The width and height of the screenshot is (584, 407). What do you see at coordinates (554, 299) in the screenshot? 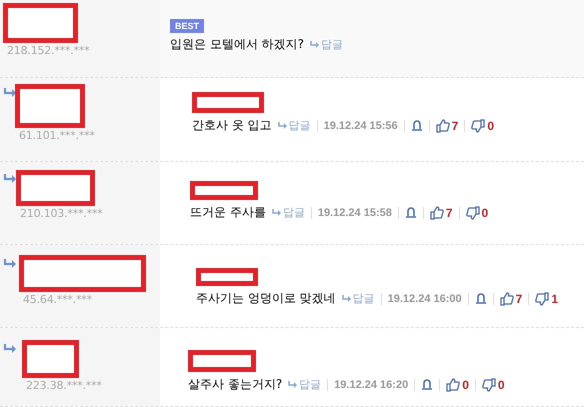
I see `dislike-count: 1` at bounding box center [554, 299].